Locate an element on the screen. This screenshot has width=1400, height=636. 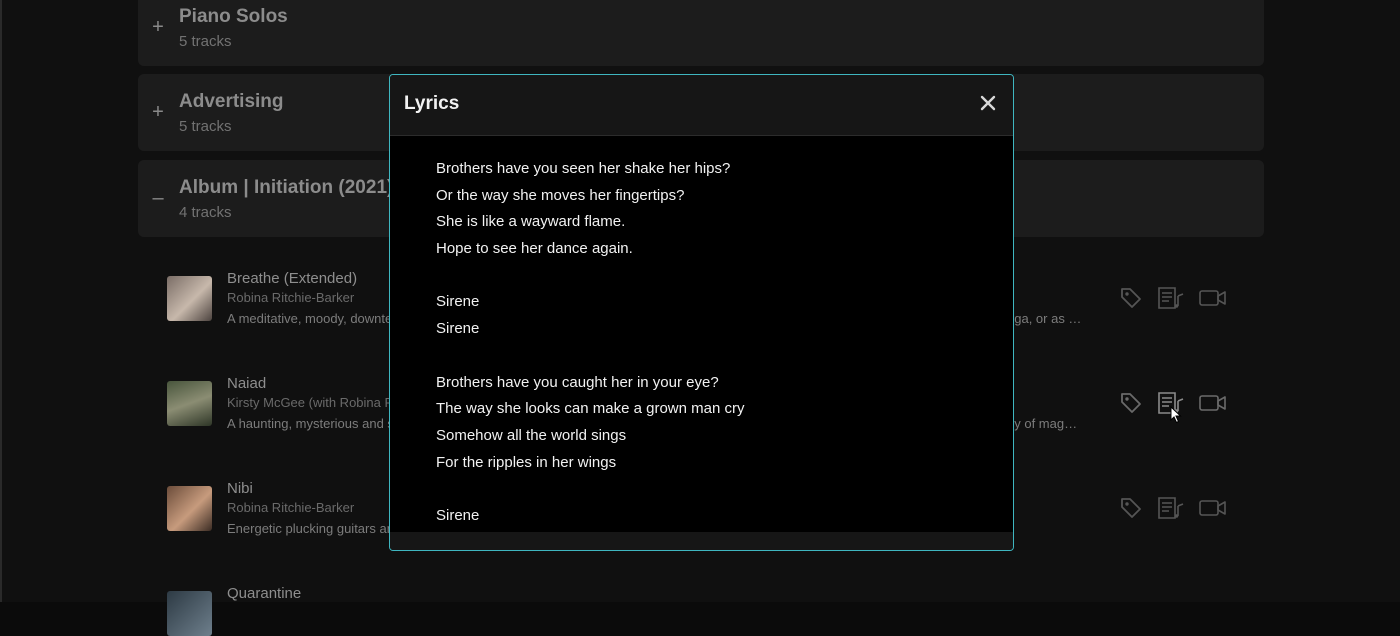
modal-title: Lyrics is located at coordinates (432, 103).